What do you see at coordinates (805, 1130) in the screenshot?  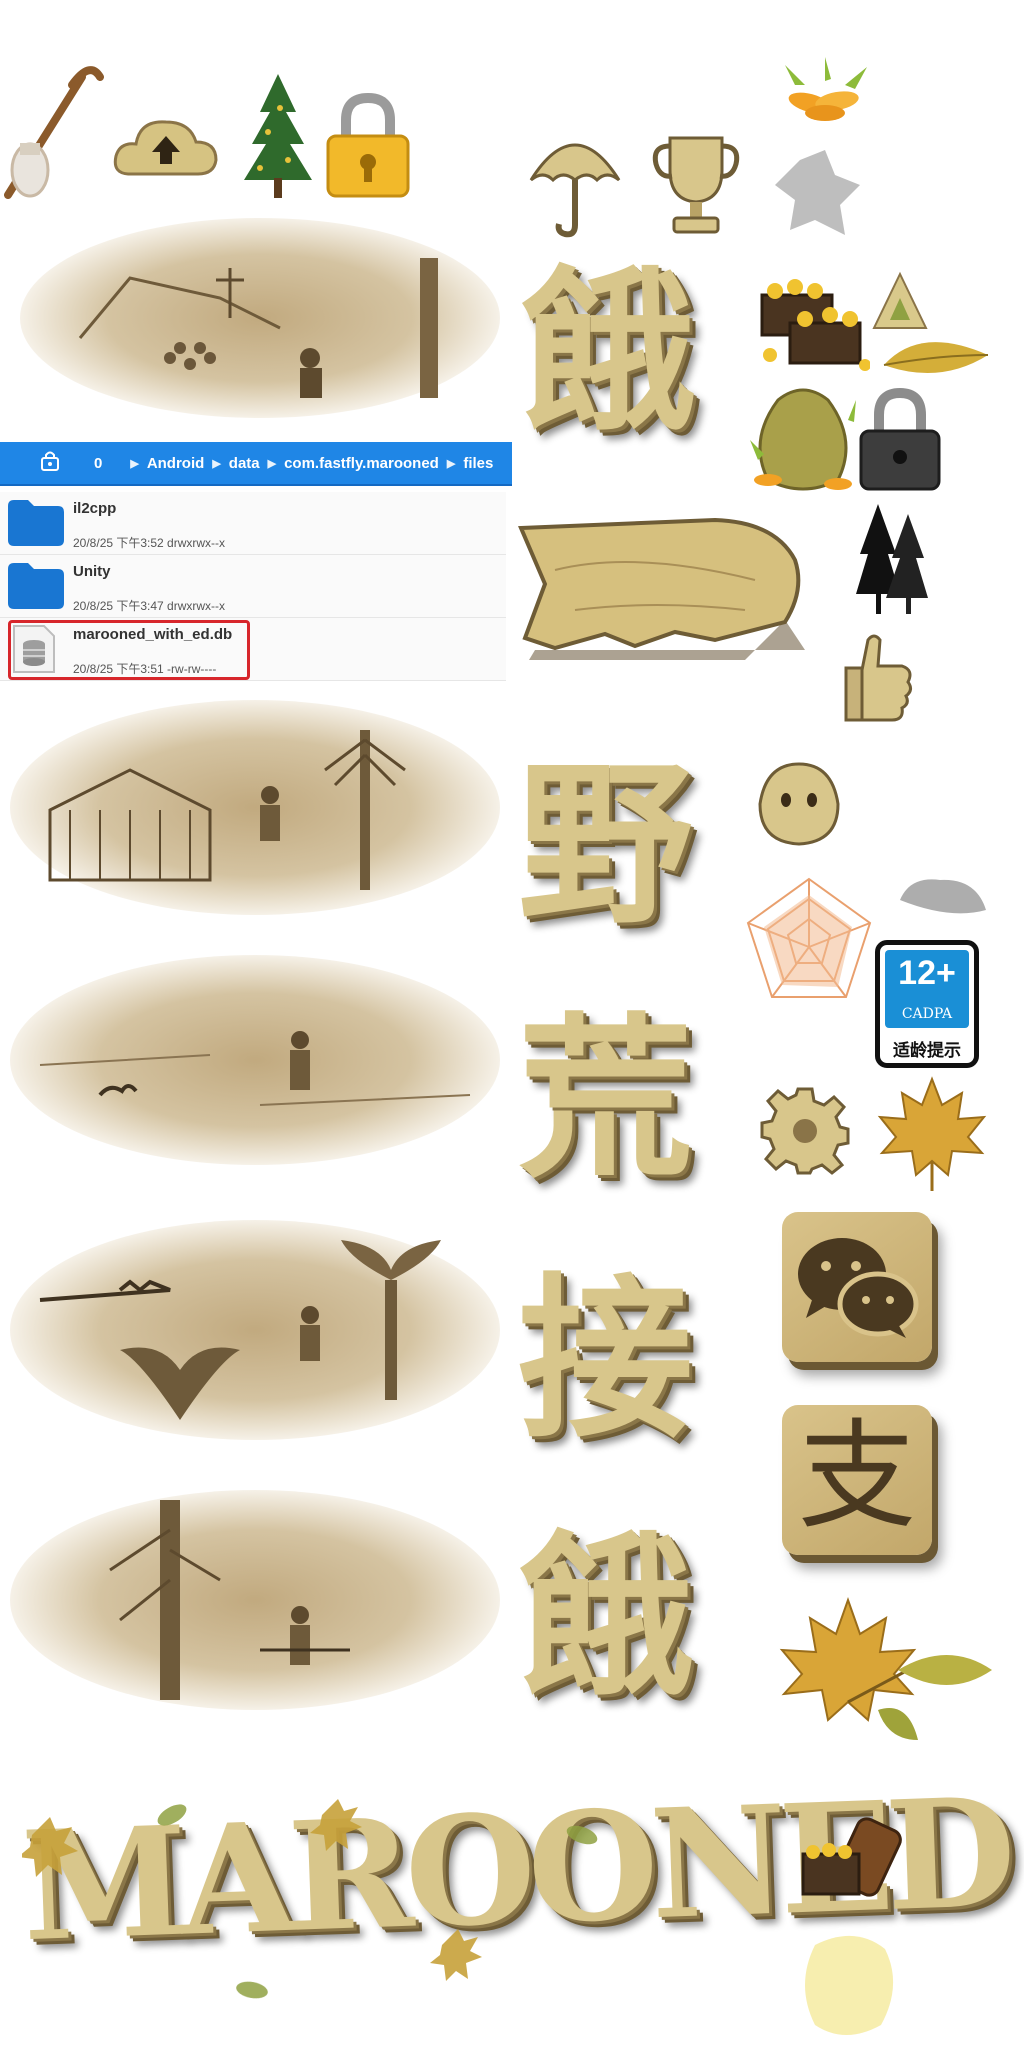 I see `gear-icon` at bounding box center [805, 1130].